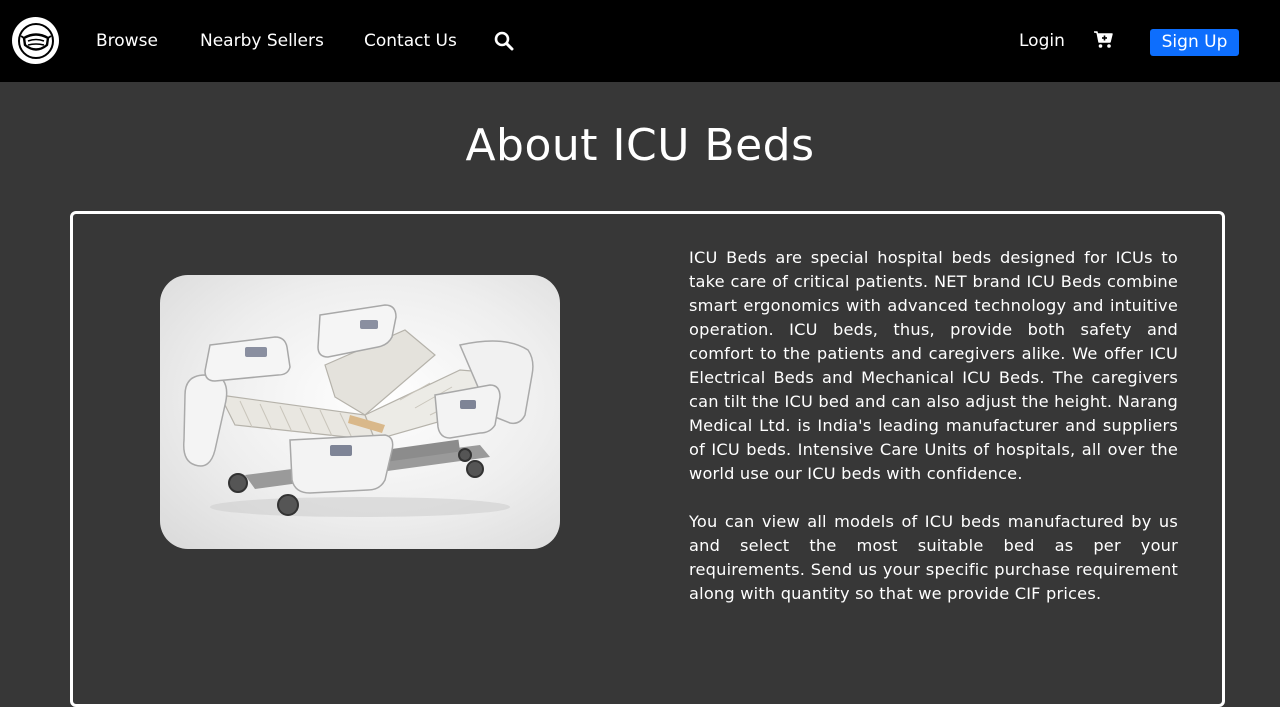 The height and width of the screenshot is (707, 1280). I want to click on page-title: About ICU Beds, so click(640, 145).